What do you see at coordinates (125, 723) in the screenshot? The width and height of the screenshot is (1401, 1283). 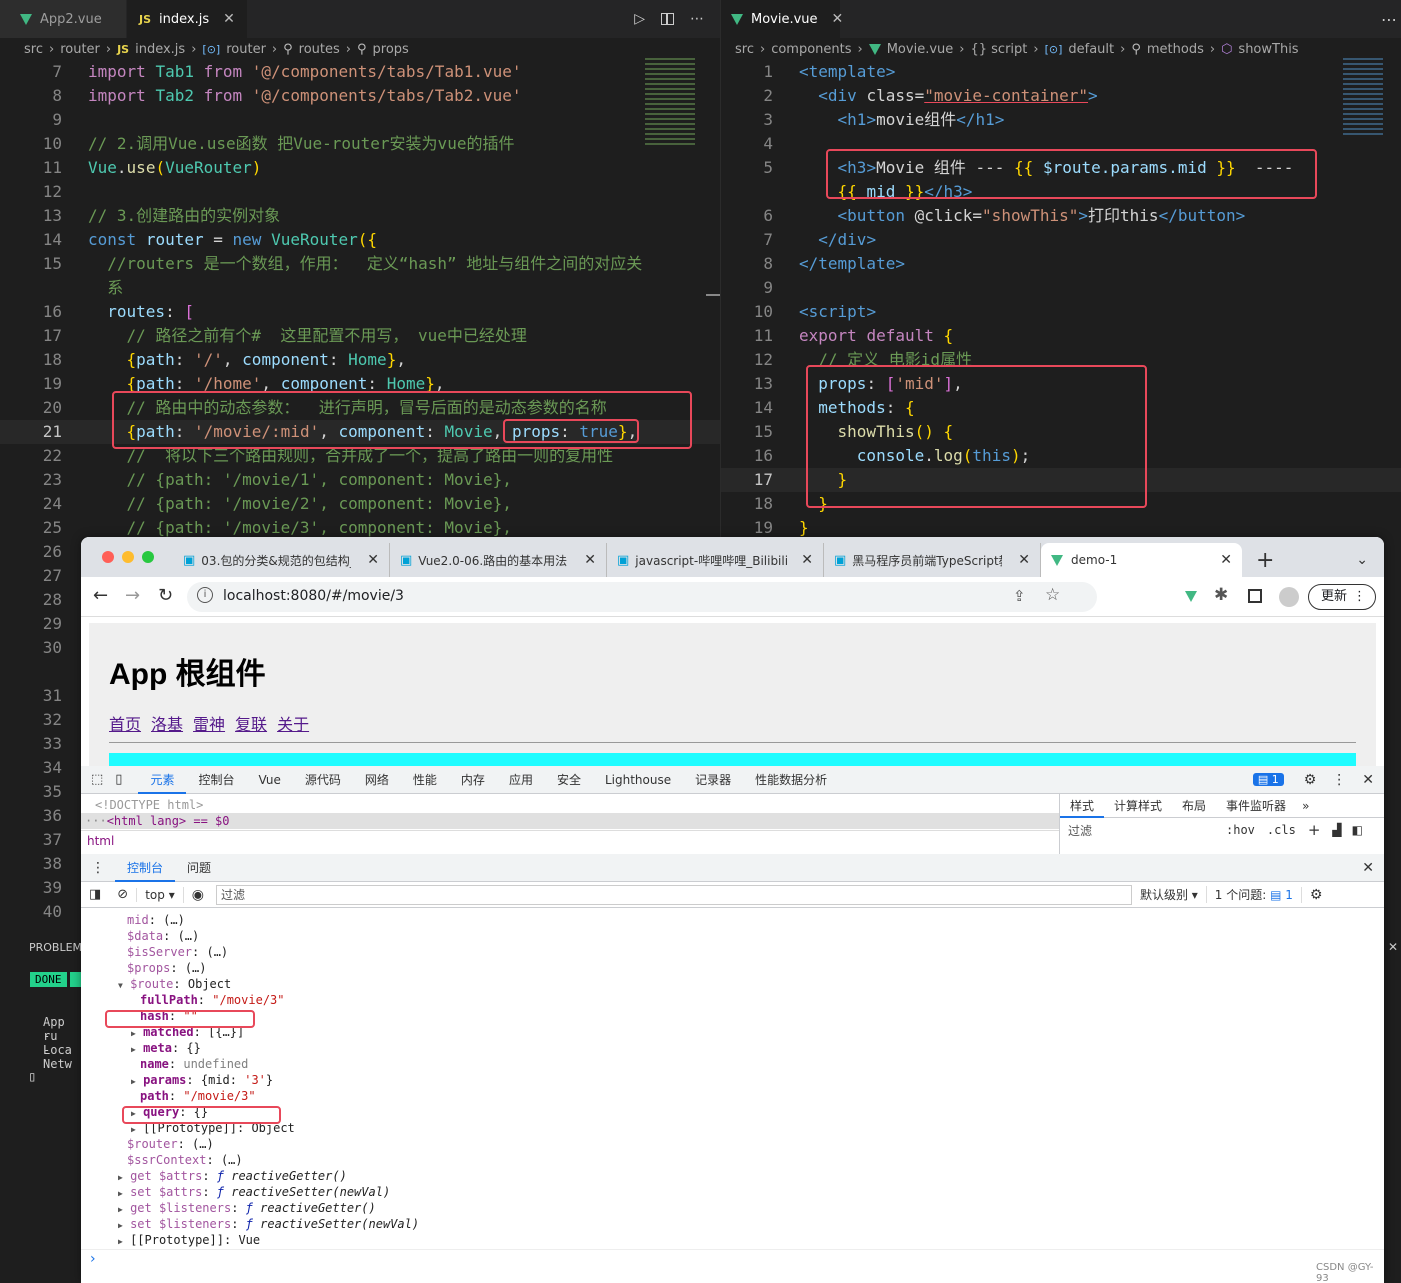 I see `link-home: 首页` at bounding box center [125, 723].